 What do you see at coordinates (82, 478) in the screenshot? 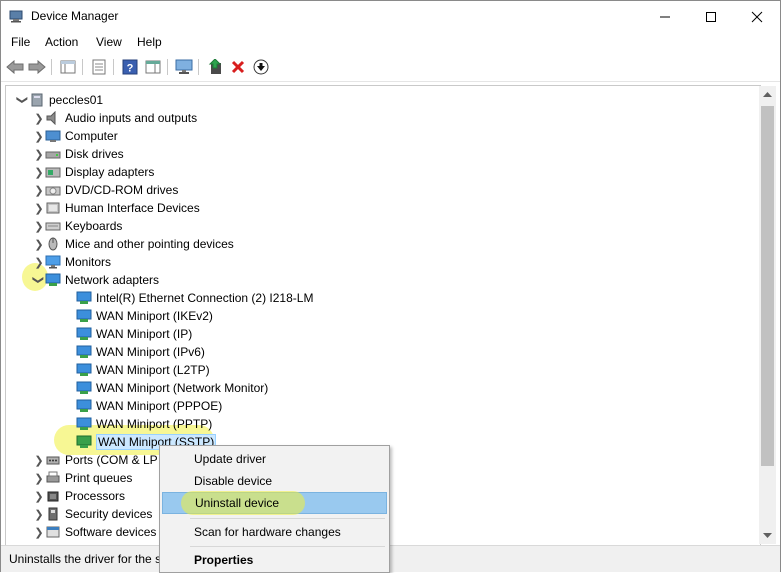
I see `tree-category: ❯ Print queues` at bounding box center [82, 478].